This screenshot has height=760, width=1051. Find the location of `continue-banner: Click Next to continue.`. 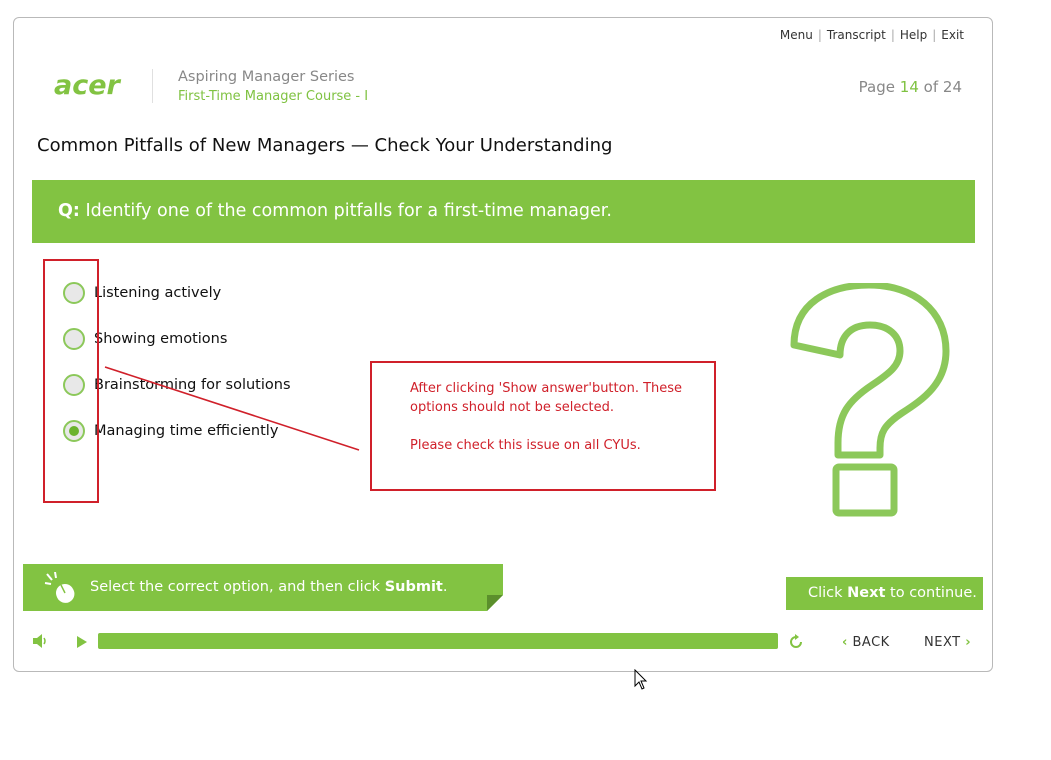

continue-banner: Click Next to continue. is located at coordinates (884, 593).